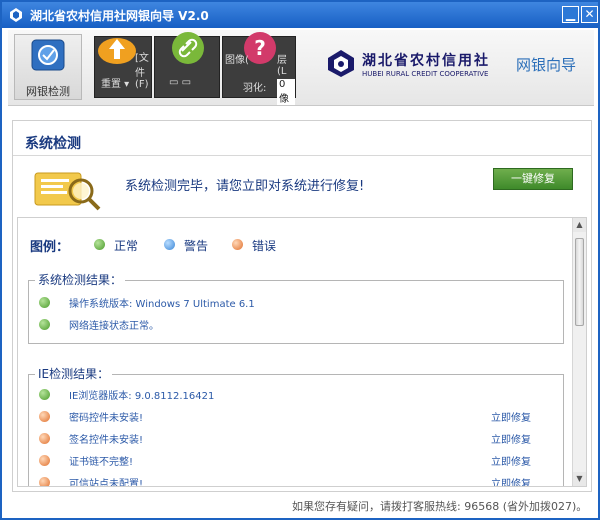 The width and height of the screenshot is (600, 520). I want to click on upload-tool: [文件(F) 重置 ▾, so click(123, 67).